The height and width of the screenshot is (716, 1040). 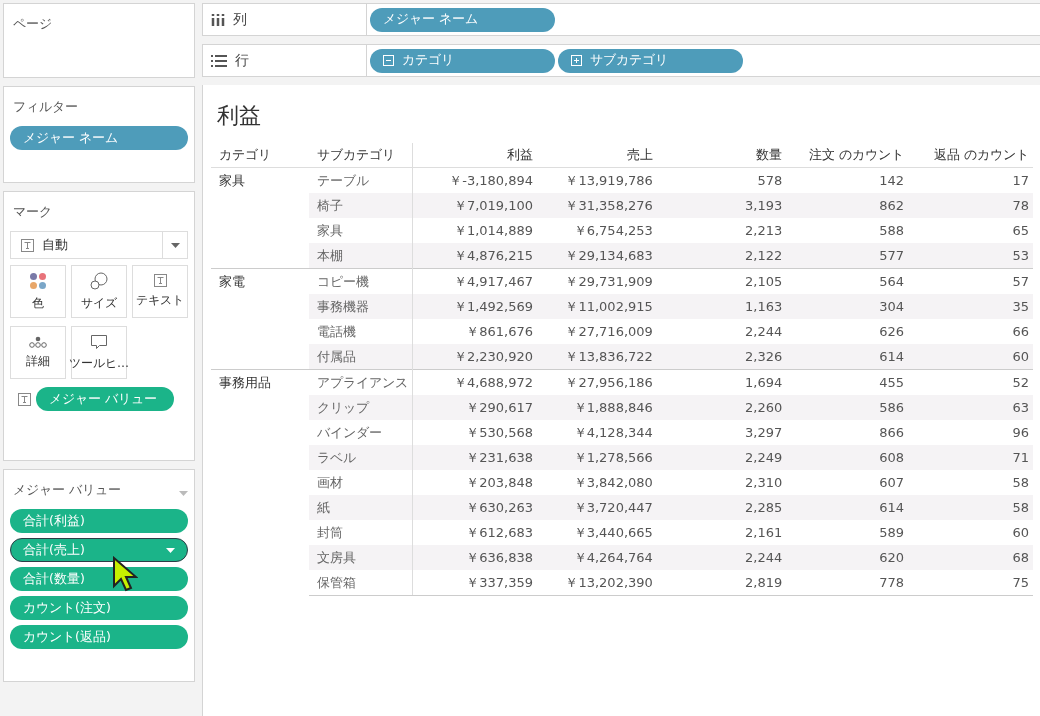 What do you see at coordinates (892, 532) in the screenshot?
I see `value-cell: 589` at bounding box center [892, 532].